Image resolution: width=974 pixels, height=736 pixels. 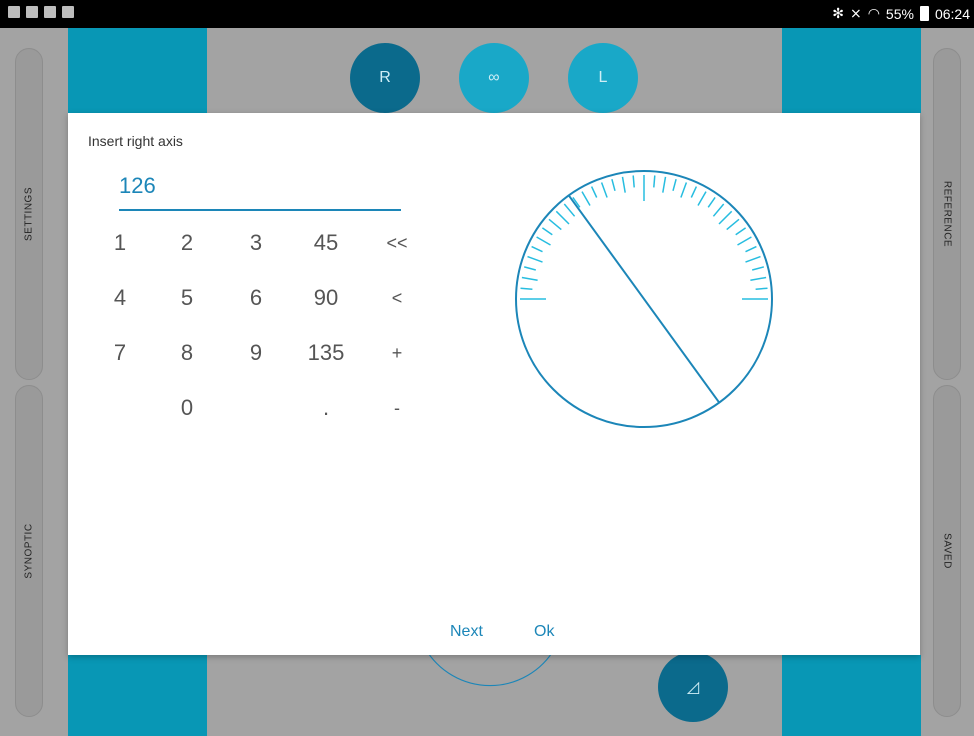 What do you see at coordinates (851, 70) in the screenshot?
I see `top-right-panel` at bounding box center [851, 70].